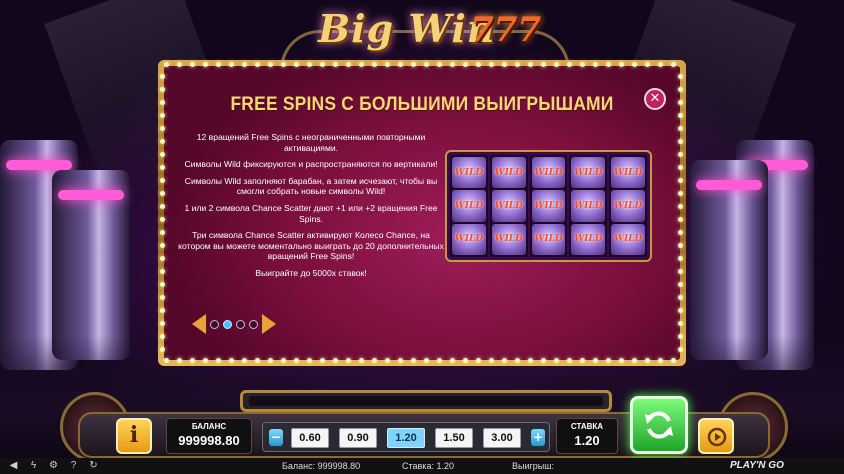 This screenshot has width=844, height=474. Describe the element at coordinates (310, 438) in the screenshot. I see `bet-option: 0.60` at that location.